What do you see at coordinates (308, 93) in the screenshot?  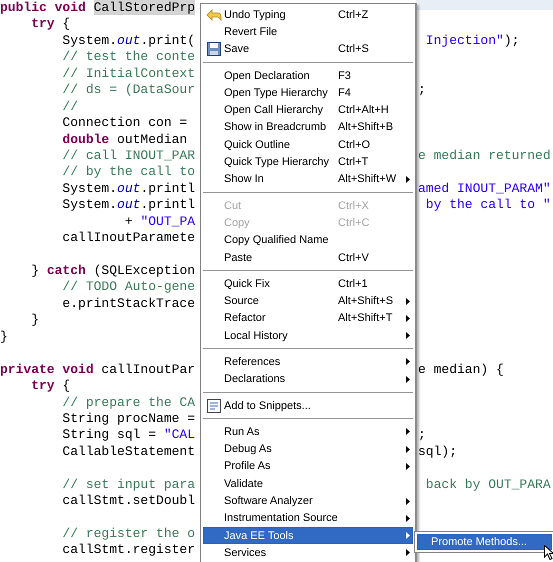 I see `menu-item: Open Type Hierarchy F4` at bounding box center [308, 93].